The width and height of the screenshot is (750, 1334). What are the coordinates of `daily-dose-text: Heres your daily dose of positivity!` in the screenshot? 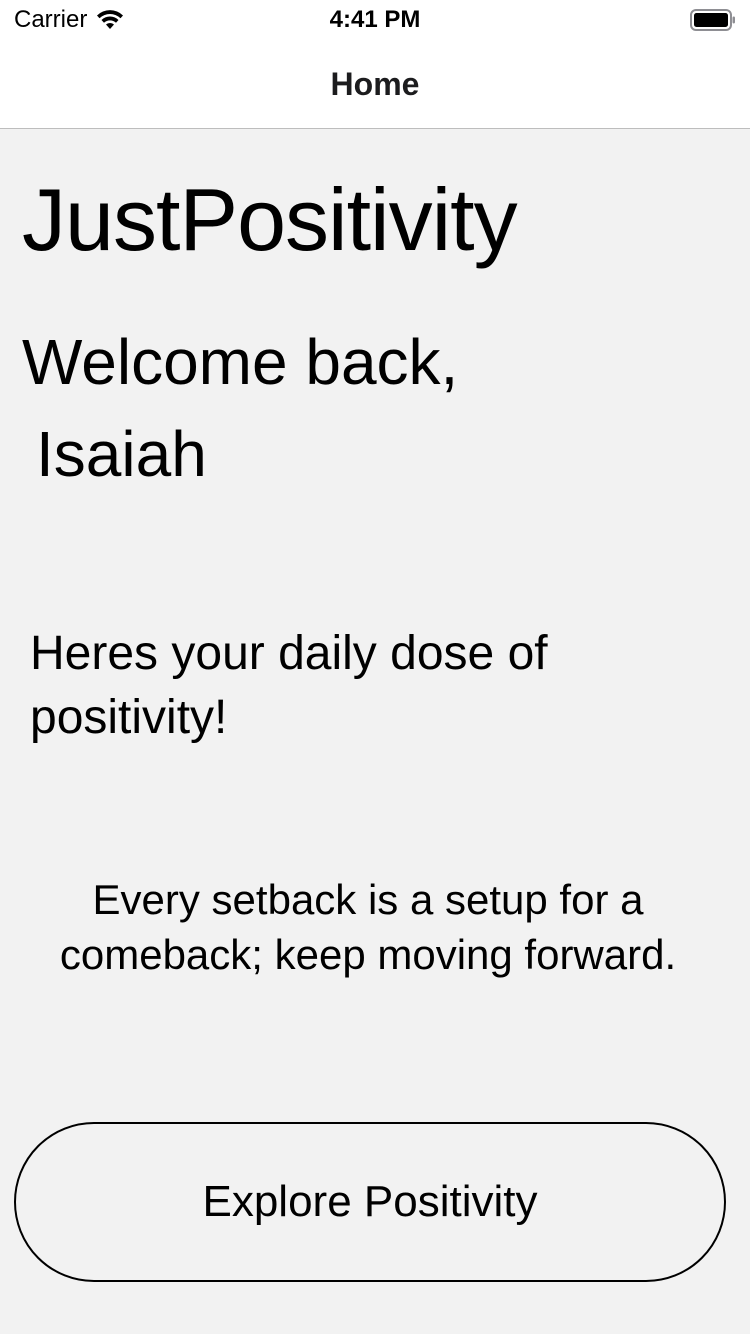 It's located at (289, 685).